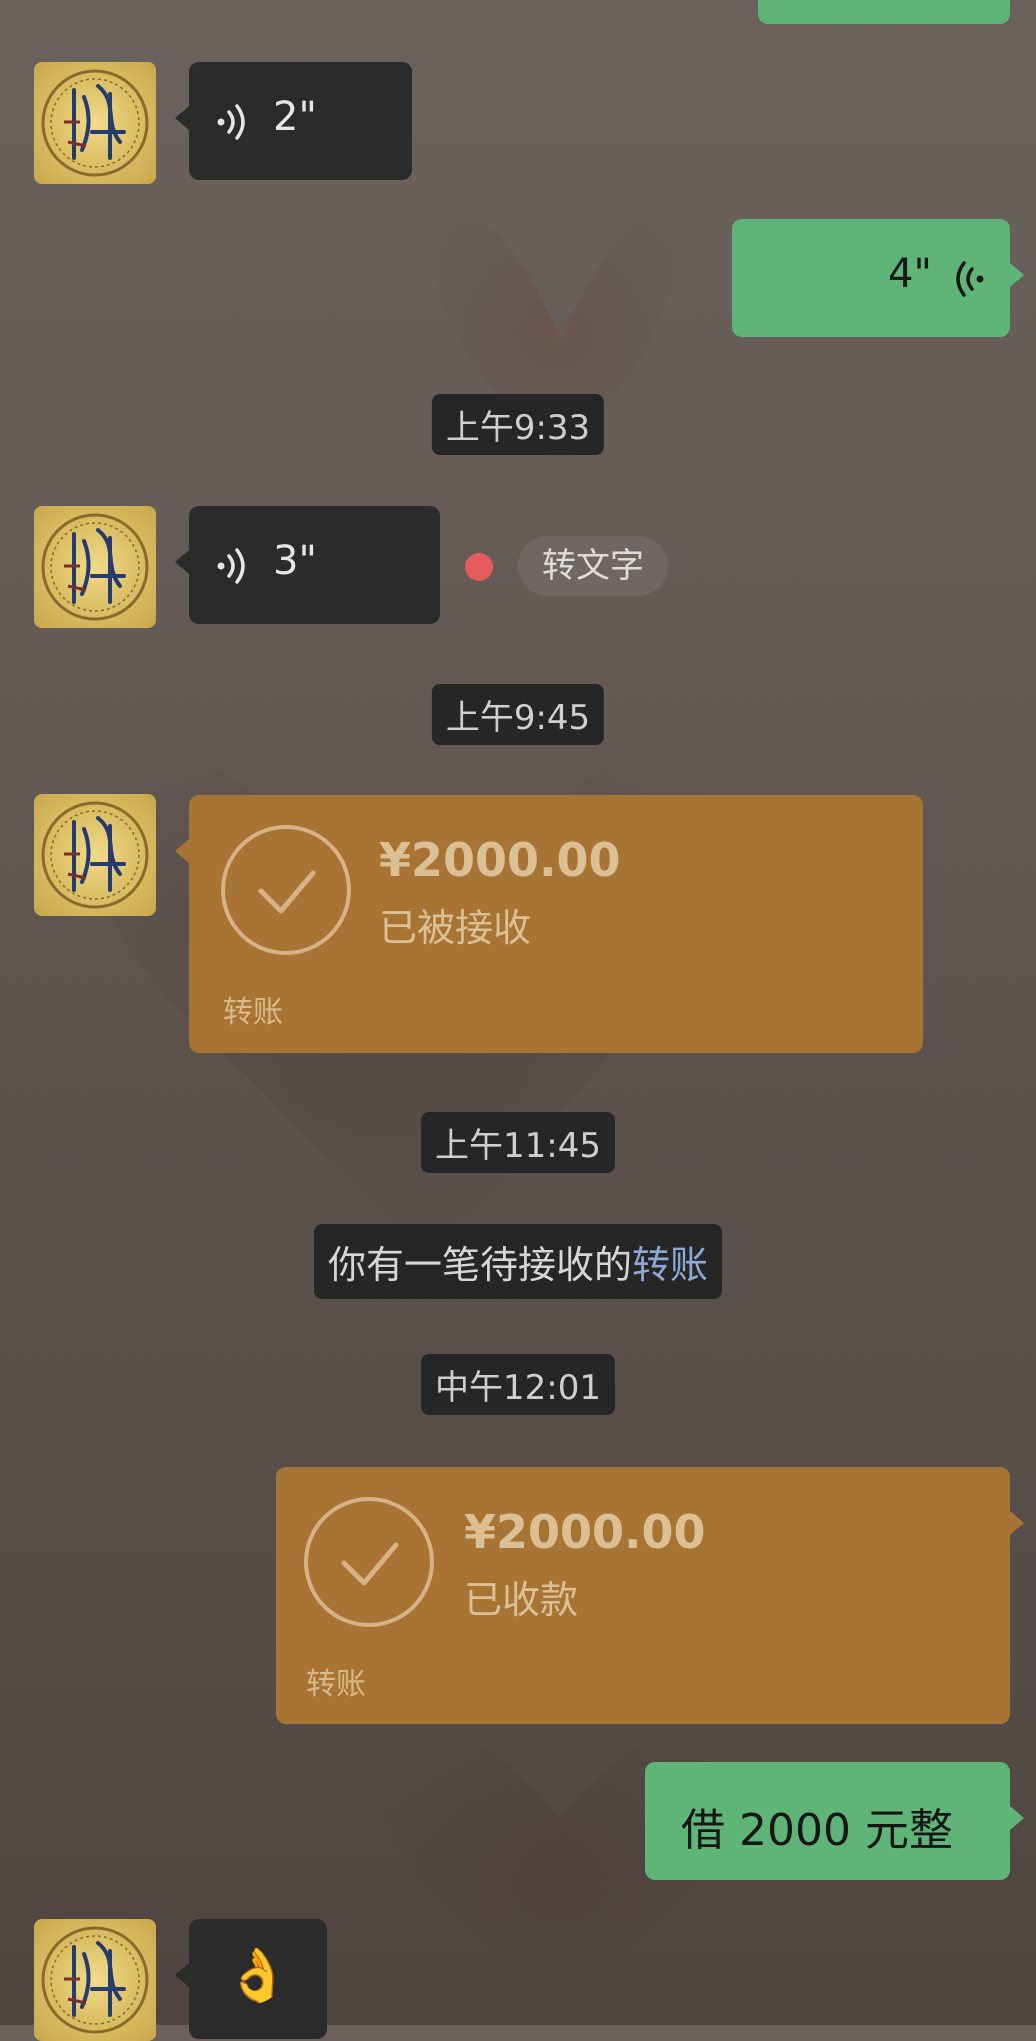 Image resolution: width=1036 pixels, height=2041 pixels. Describe the element at coordinates (884, 12) in the screenshot. I see `partial-sent-bubble` at that location.